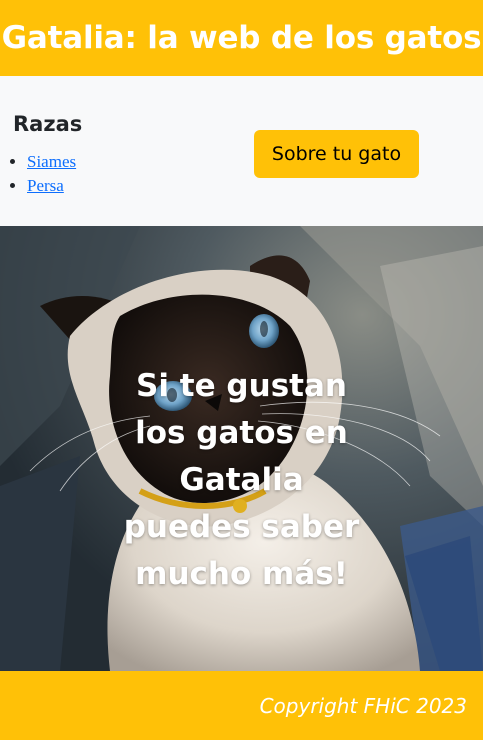 The height and width of the screenshot is (740, 483). What do you see at coordinates (363, 705) in the screenshot?
I see `copyright-text: Copyright FHiC 2023` at bounding box center [363, 705].